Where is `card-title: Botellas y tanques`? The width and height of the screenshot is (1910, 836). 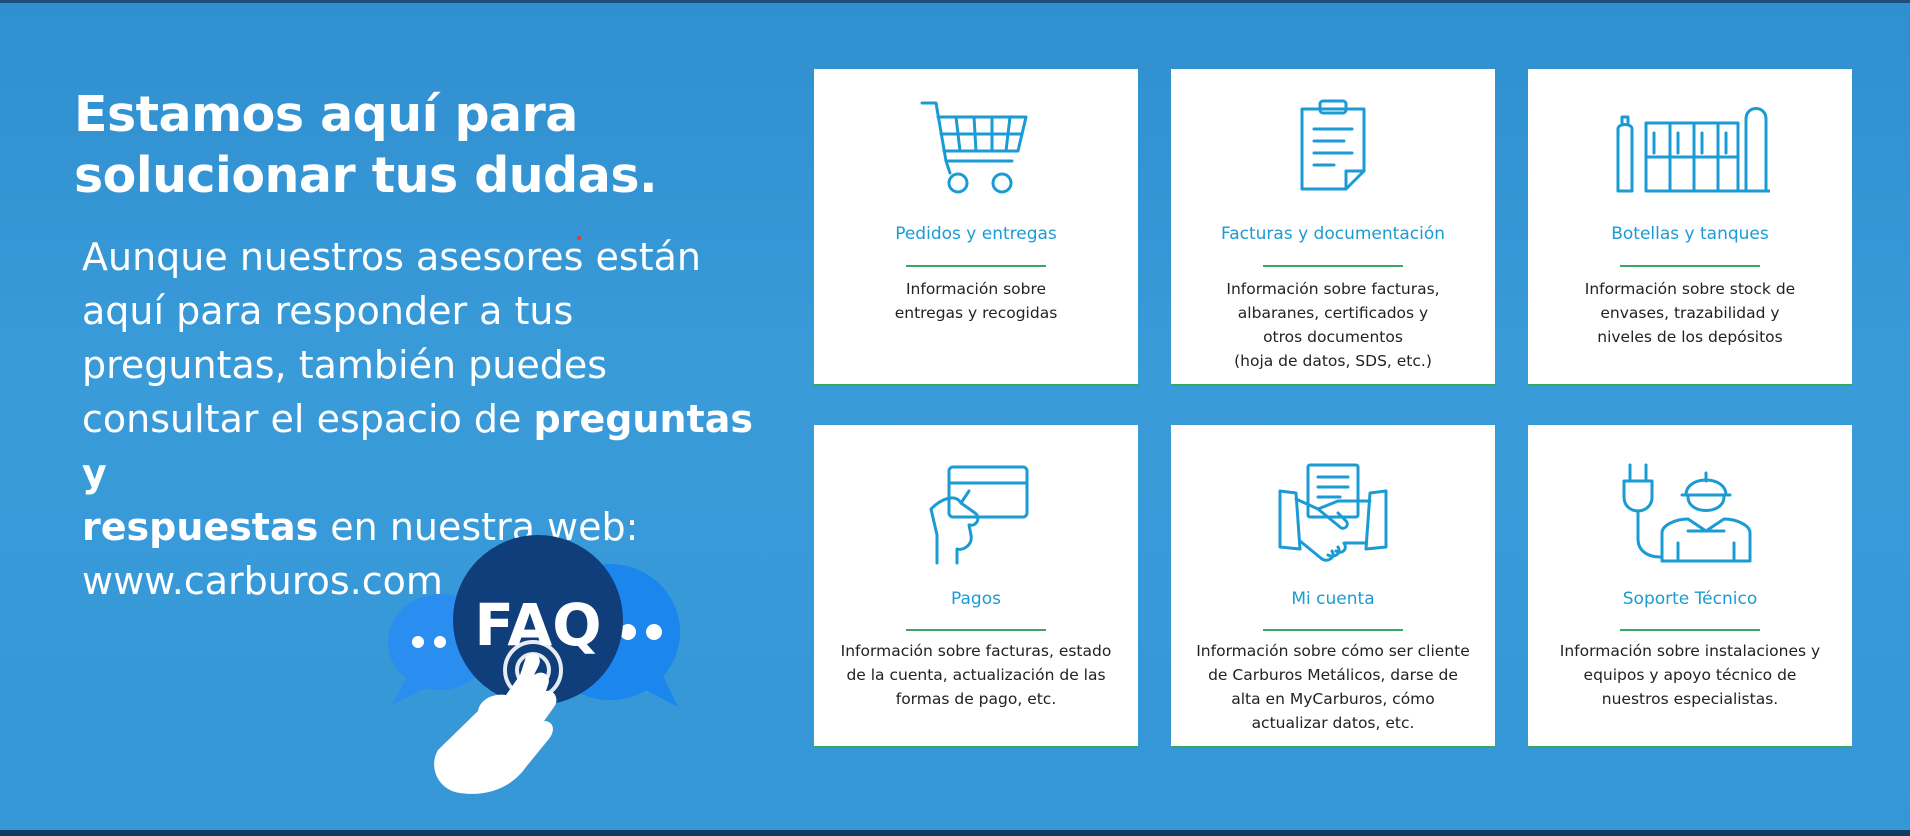
card-title: Botellas y tanques is located at coordinates (1690, 234).